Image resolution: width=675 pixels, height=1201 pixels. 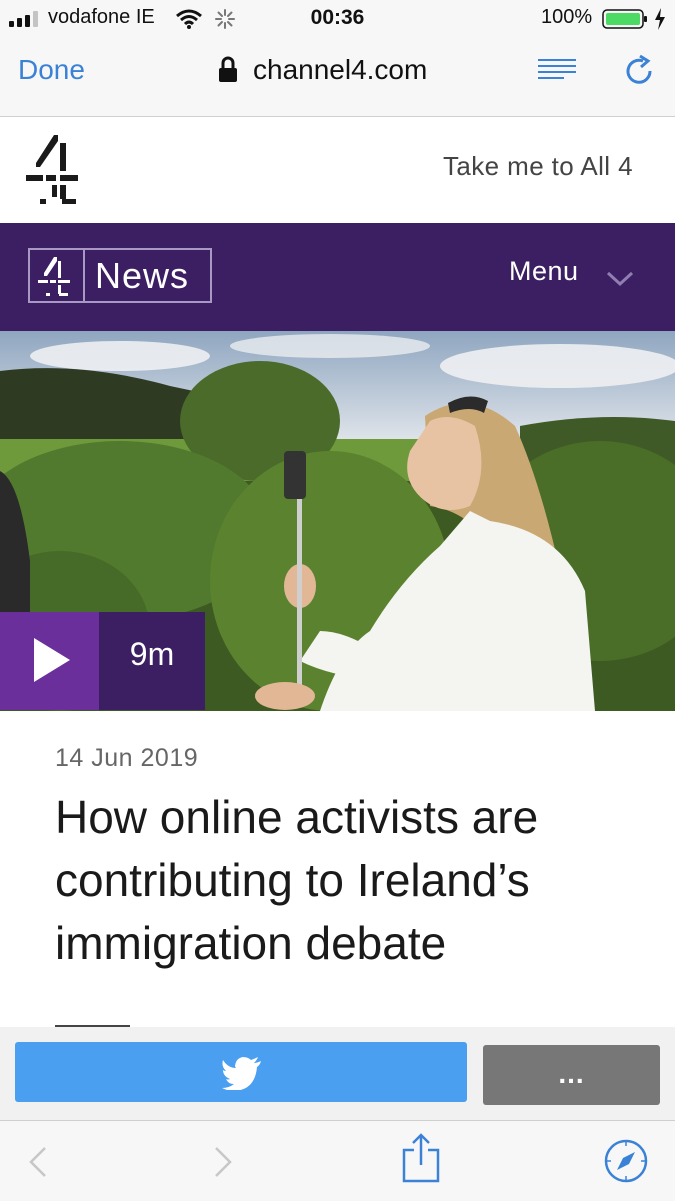 I want to click on menu-button: Menu, so click(x=544, y=271).